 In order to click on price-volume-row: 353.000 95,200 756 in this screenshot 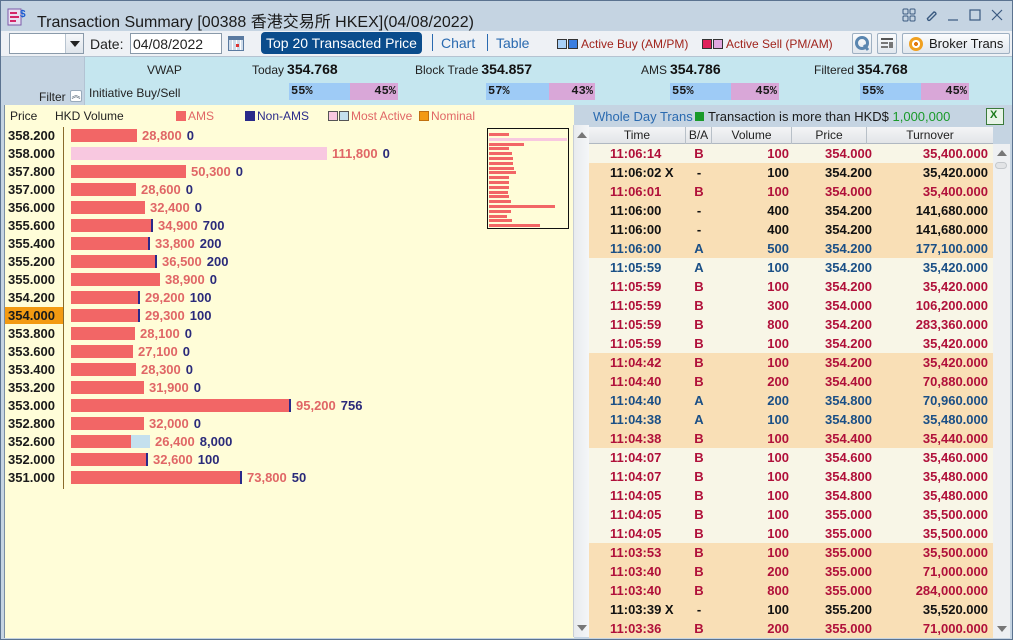, I will do `click(285, 406)`.